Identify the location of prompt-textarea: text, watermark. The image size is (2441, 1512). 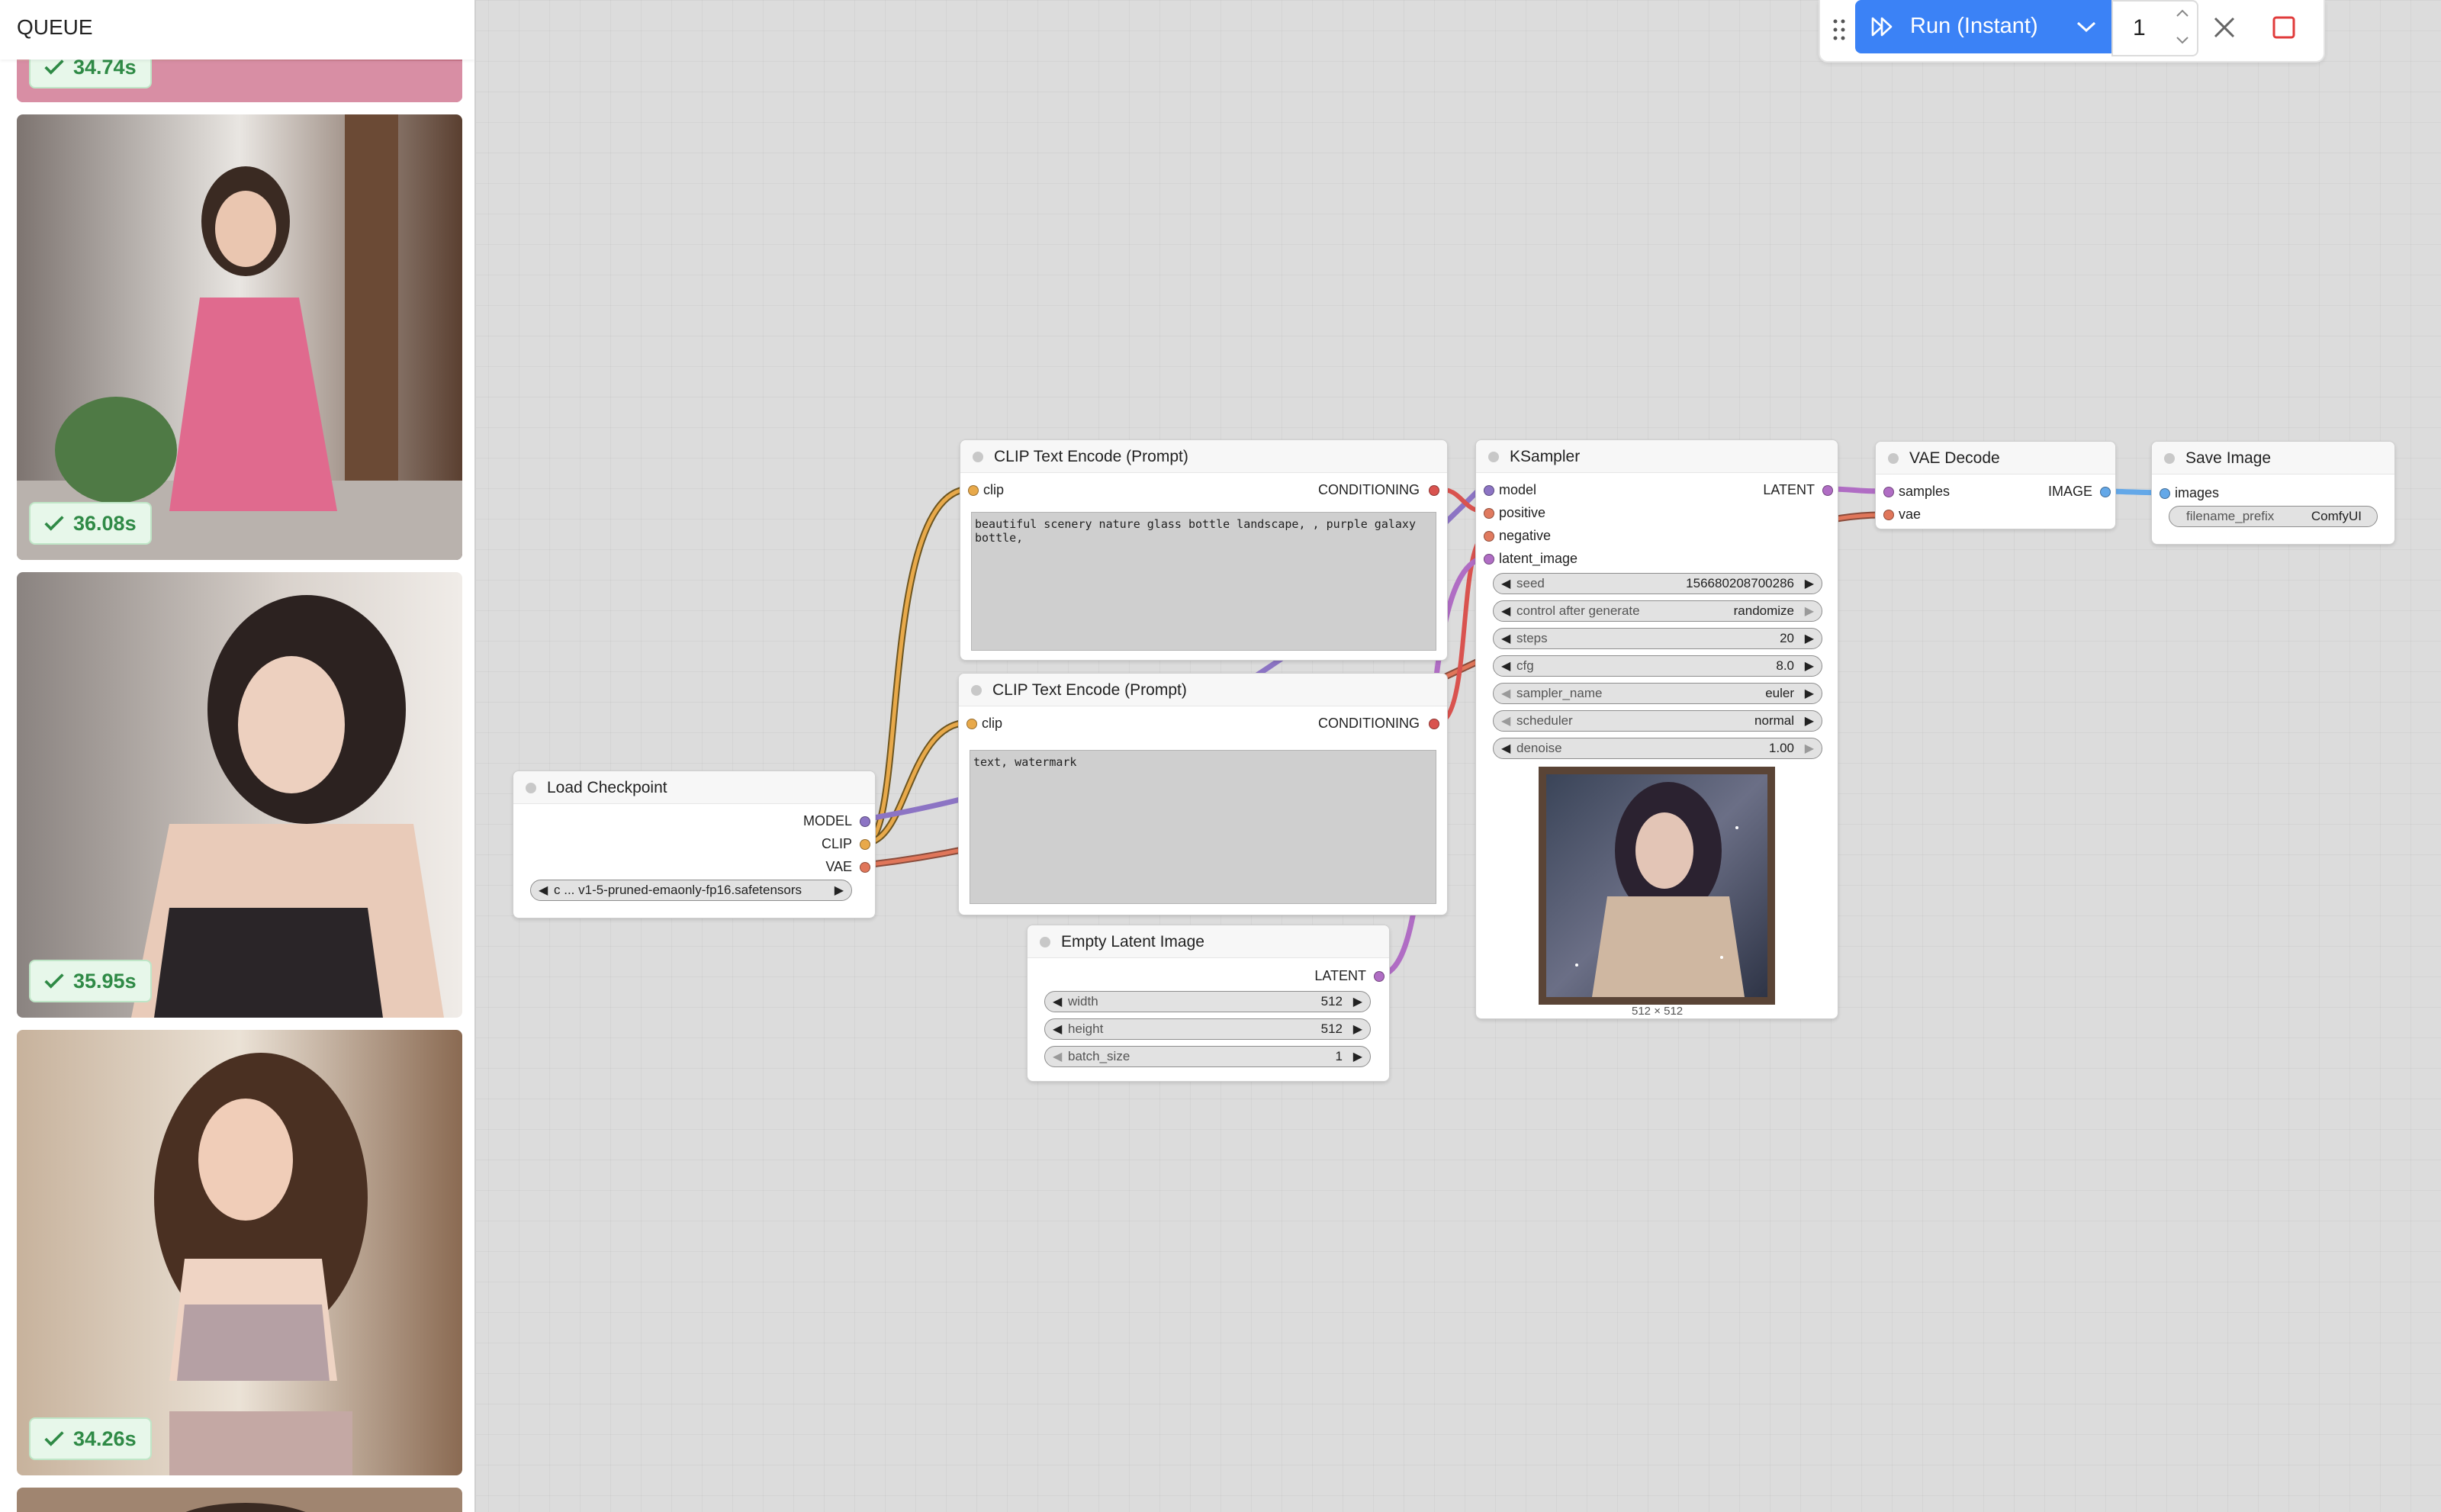
(1203, 827).